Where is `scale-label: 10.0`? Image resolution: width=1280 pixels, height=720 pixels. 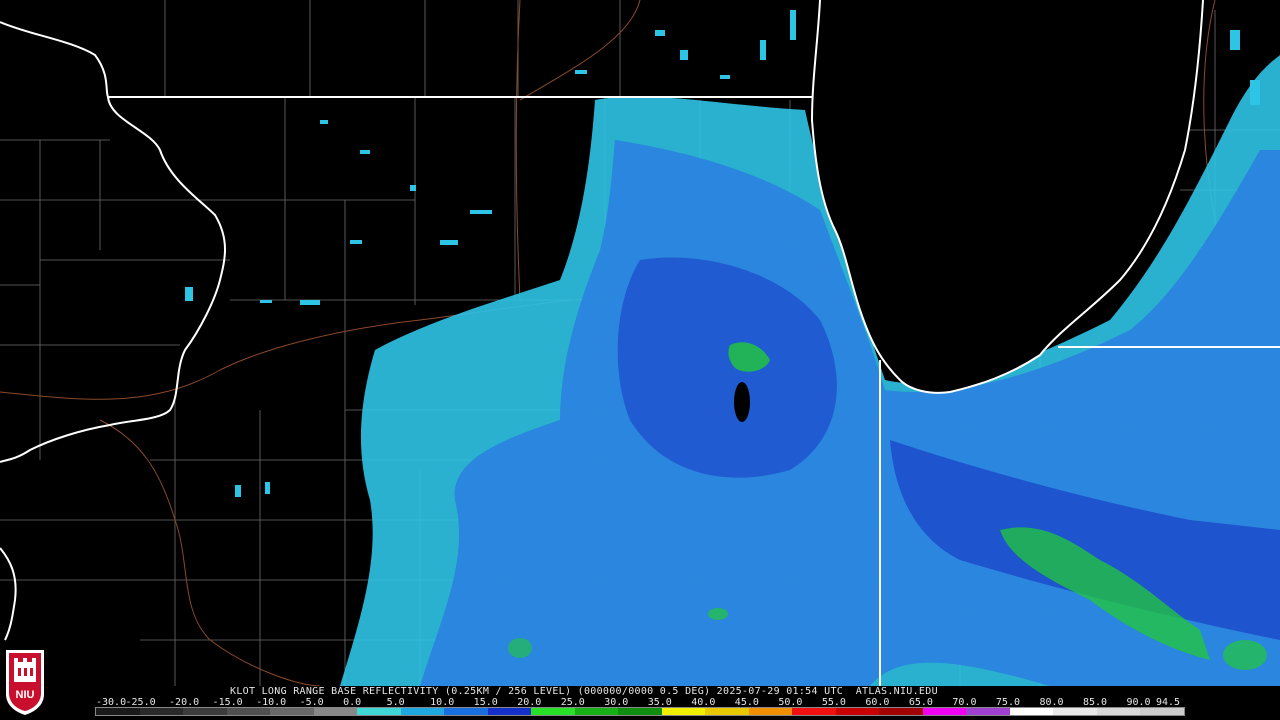
scale-label: 10.0 is located at coordinates (442, 702).